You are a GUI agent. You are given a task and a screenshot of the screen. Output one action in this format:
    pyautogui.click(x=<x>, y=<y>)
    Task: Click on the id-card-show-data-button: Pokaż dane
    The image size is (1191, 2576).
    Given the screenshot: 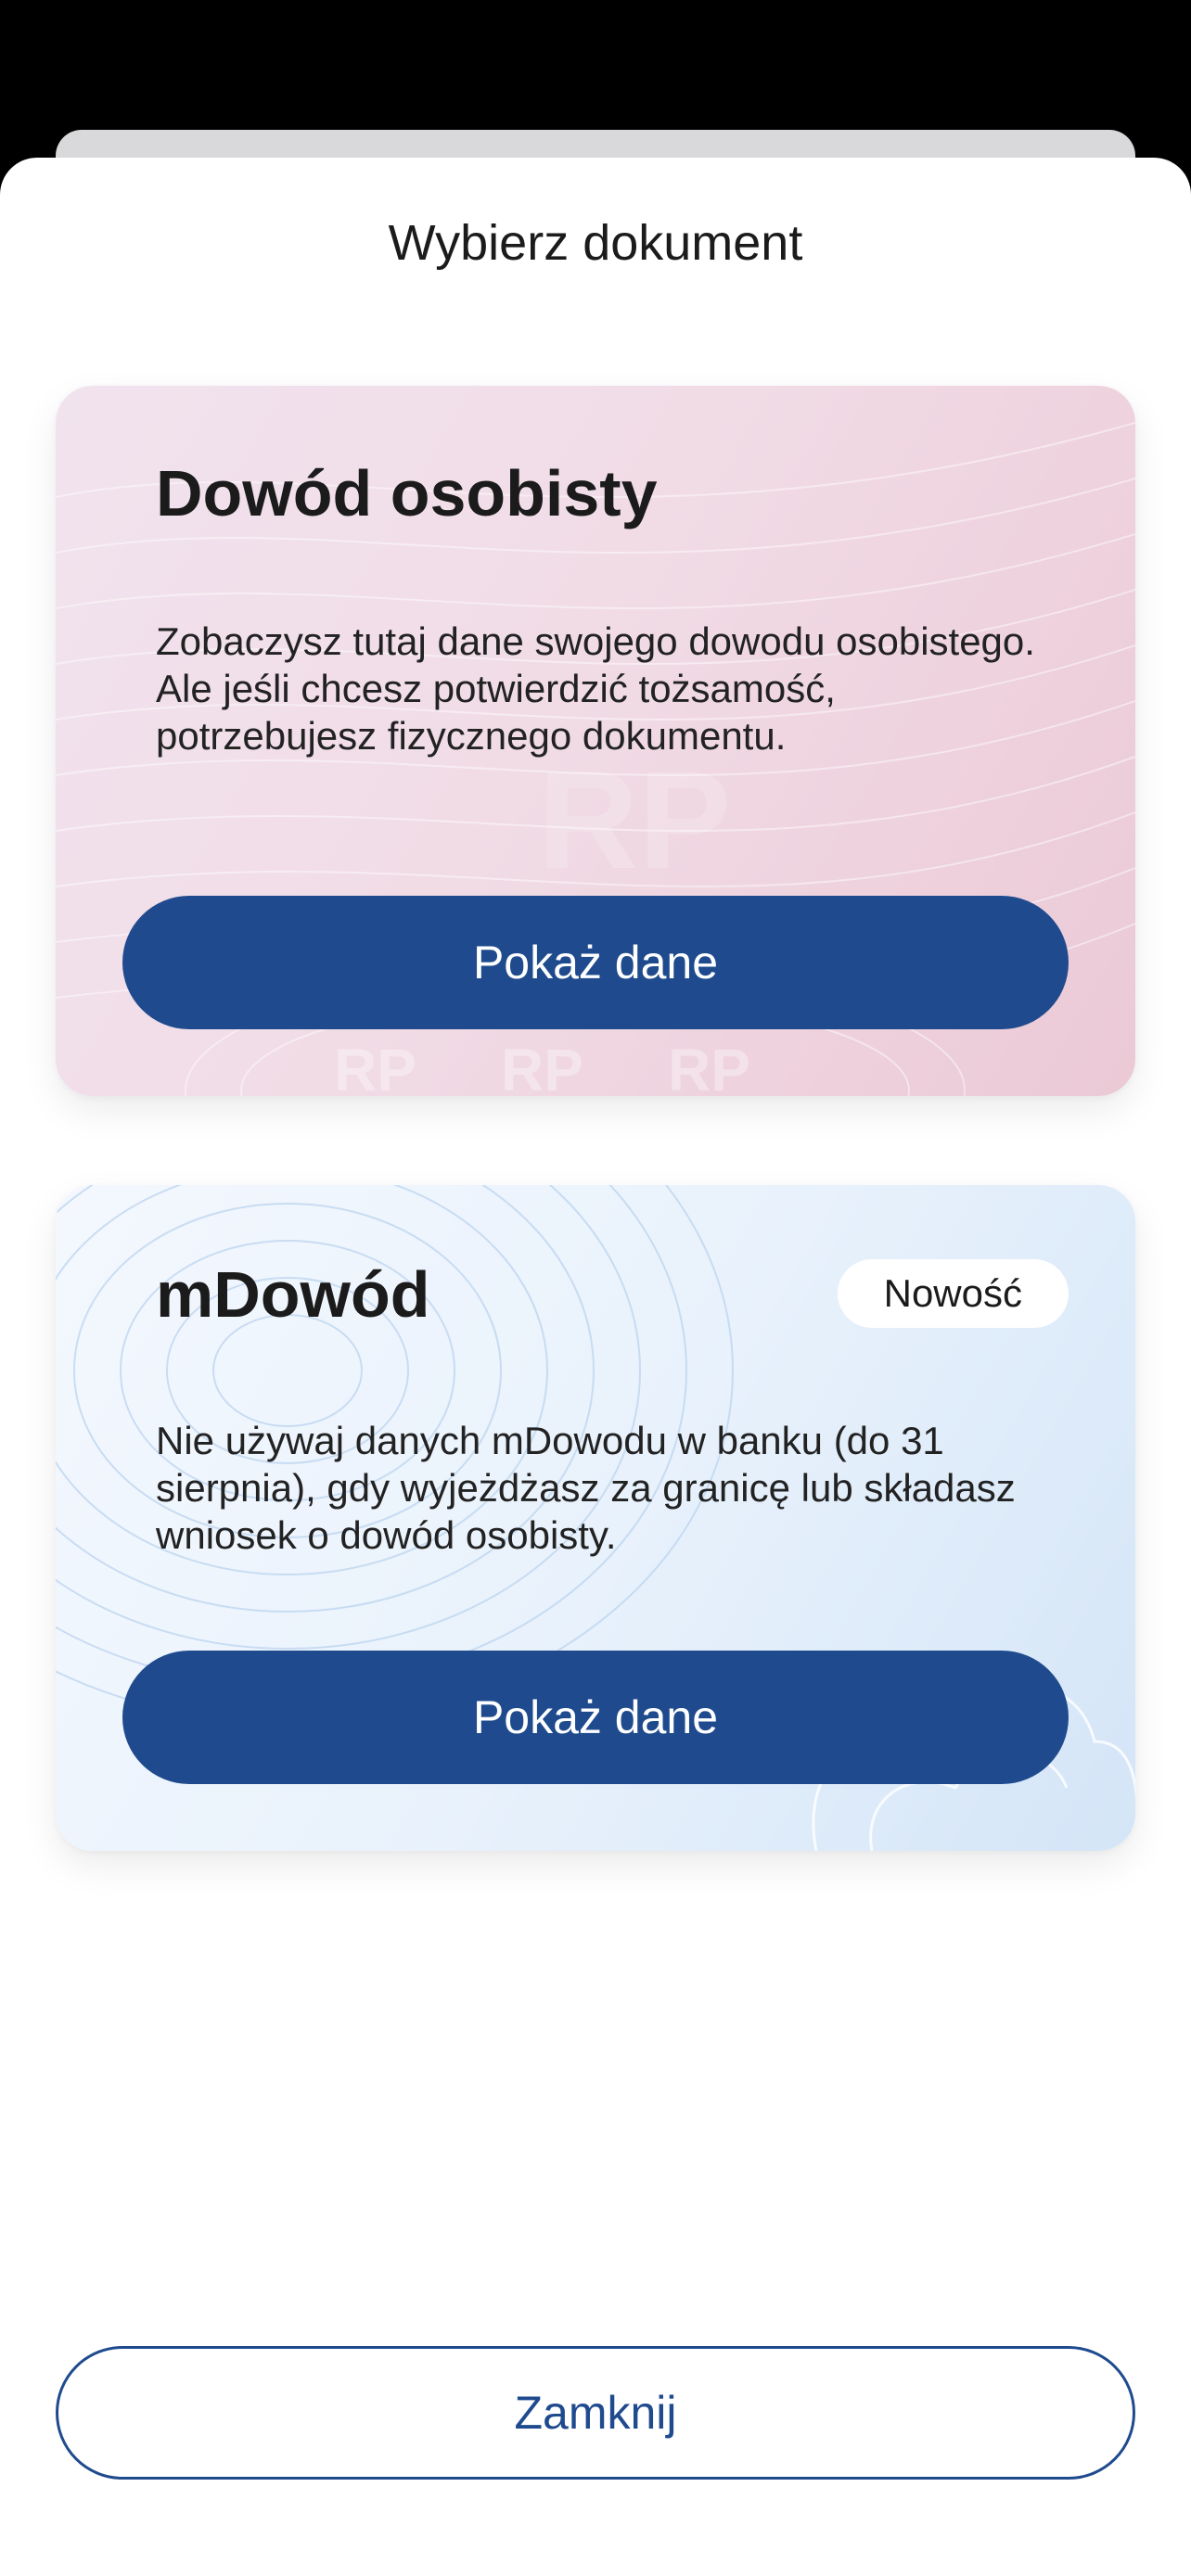 What is the action you would take?
    pyautogui.click(x=595, y=963)
    